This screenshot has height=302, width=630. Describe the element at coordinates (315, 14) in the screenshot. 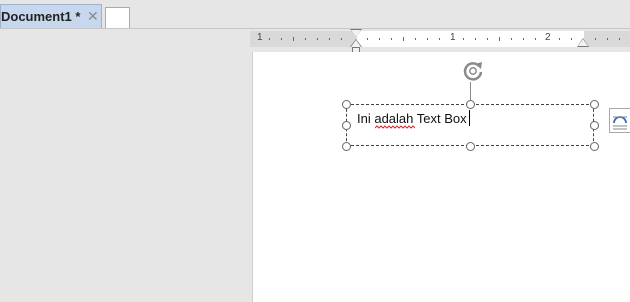

I see `tab-bar: Document1 * ✕` at that location.